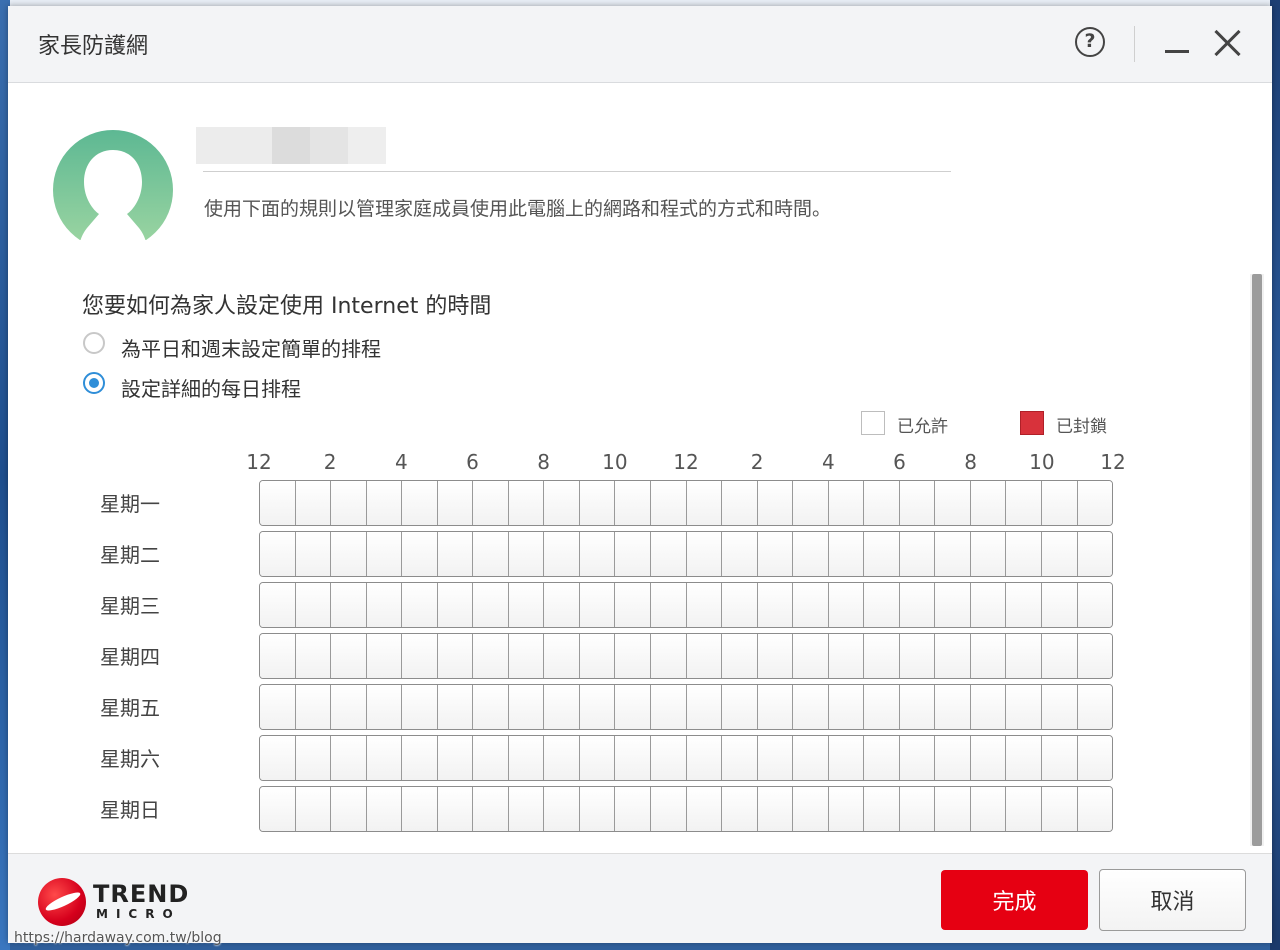  Describe the element at coordinates (94, 383) in the screenshot. I see `detailed-schedule-radio` at that location.